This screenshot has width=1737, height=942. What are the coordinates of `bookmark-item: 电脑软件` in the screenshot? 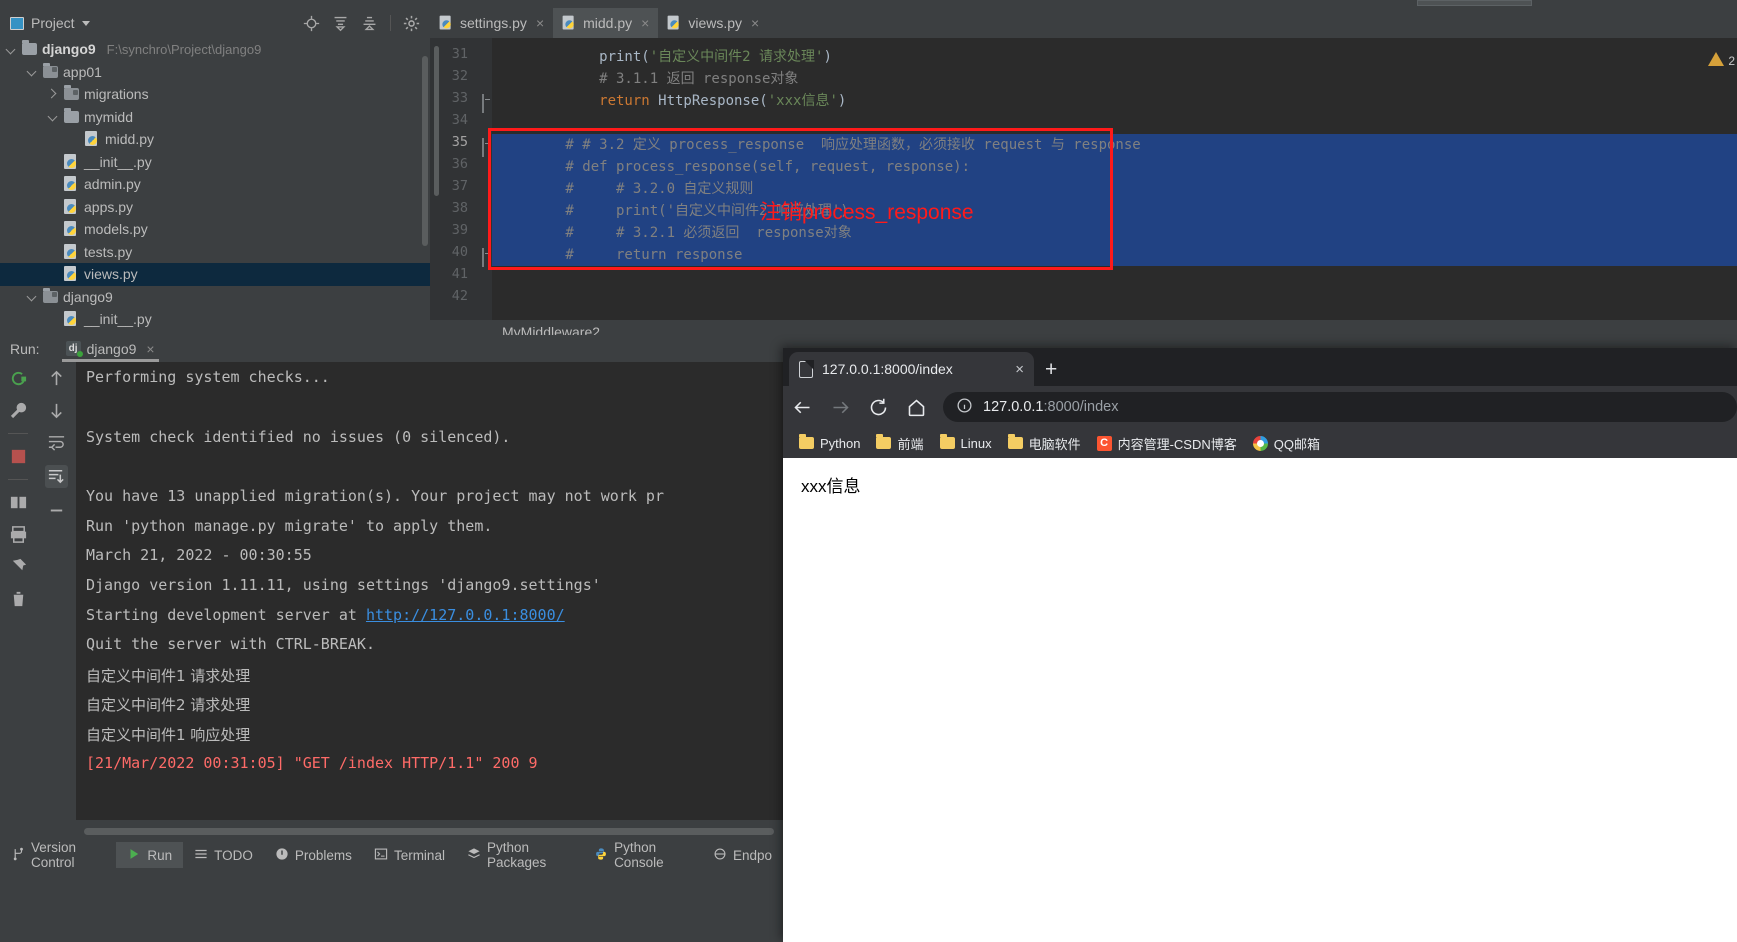 It's located at (1044, 443).